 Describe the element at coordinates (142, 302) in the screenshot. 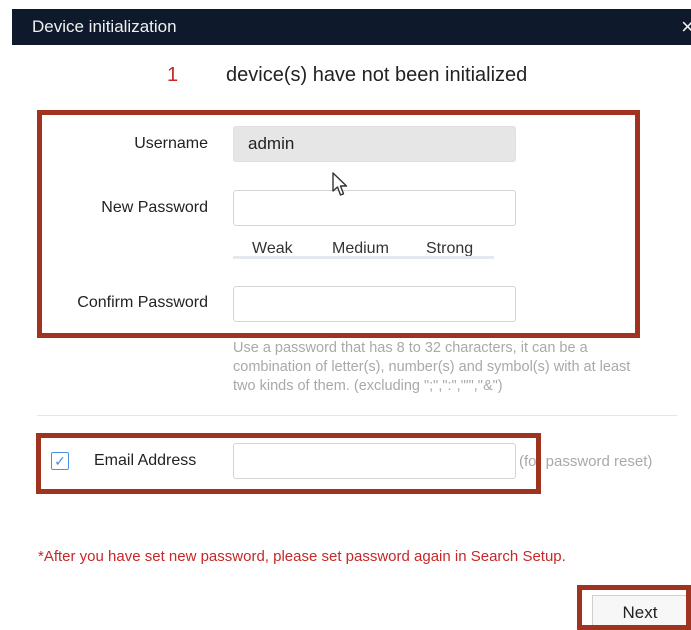

I see `confirm-password-label: Confirm Password` at that location.